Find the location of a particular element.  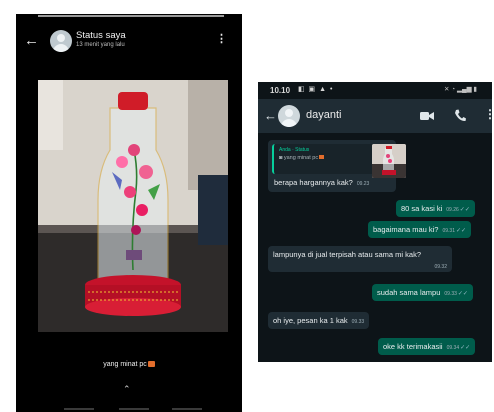

status-owner-name: Status saya is located at coordinates (101, 35).